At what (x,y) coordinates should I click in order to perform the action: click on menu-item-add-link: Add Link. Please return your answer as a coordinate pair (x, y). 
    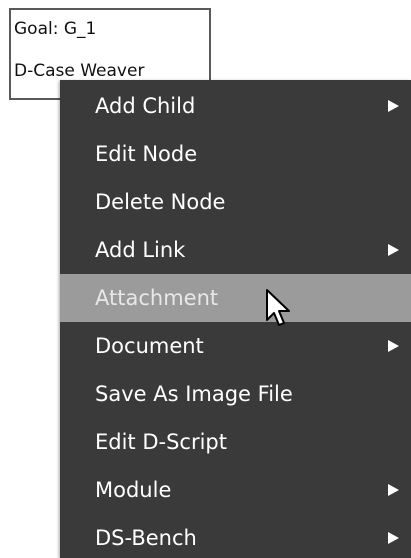
    Looking at the image, I should click on (235, 250).